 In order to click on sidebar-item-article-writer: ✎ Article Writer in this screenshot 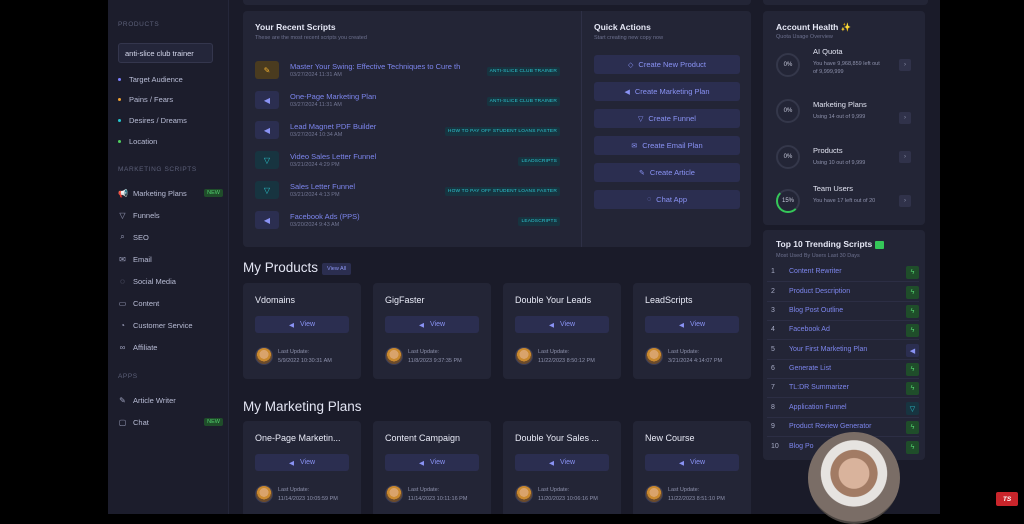, I will do `click(170, 400)`.